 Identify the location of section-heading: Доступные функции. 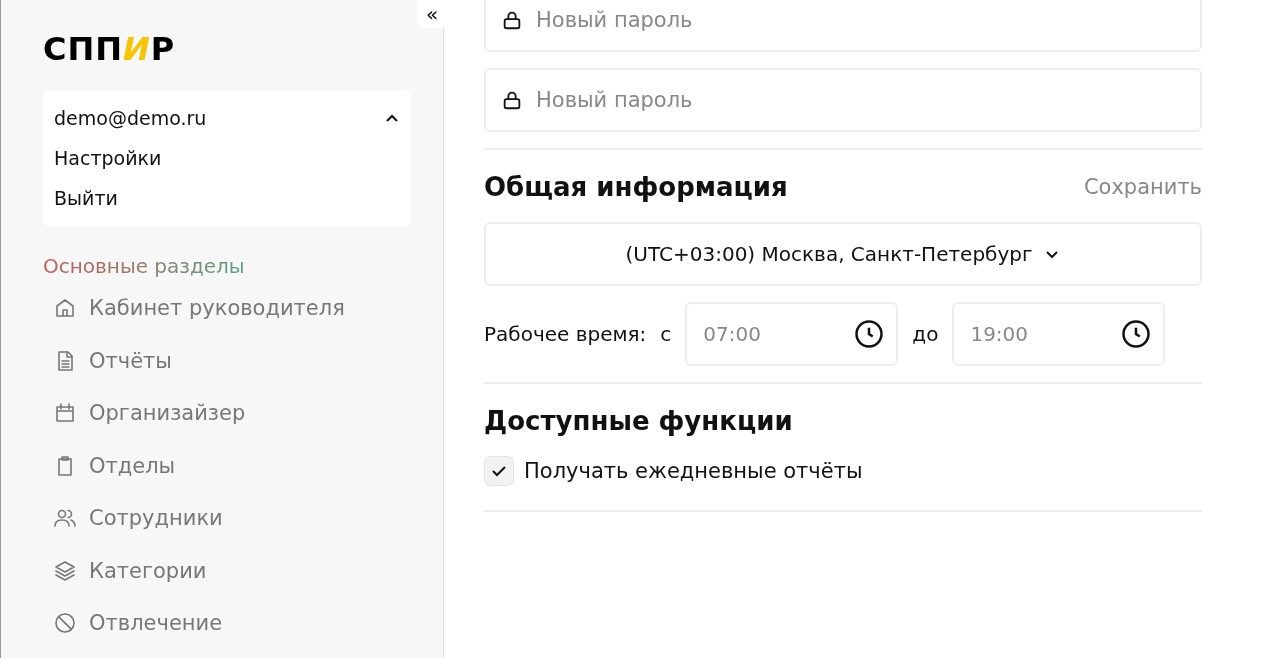
(638, 421).